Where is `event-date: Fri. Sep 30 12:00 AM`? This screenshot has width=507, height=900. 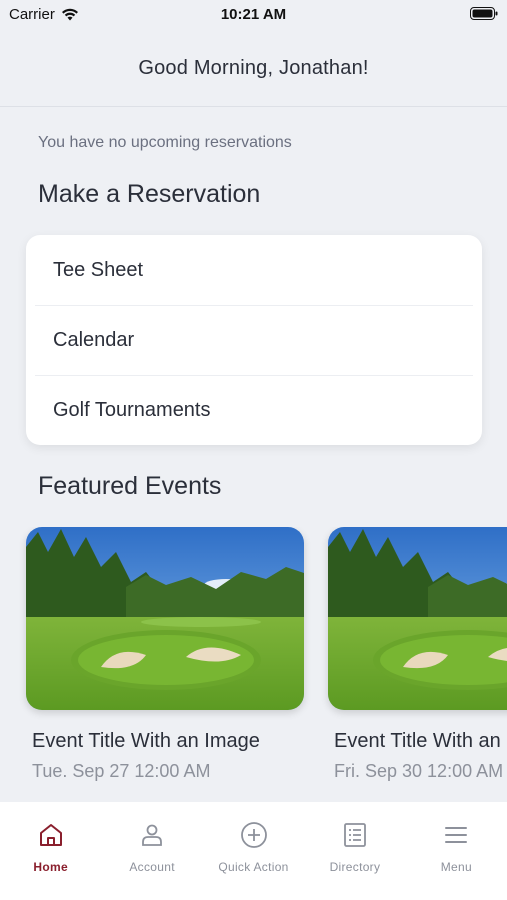
event-date: Fri. Sep 30 12:00 AM is located at coordinates (419, 771).